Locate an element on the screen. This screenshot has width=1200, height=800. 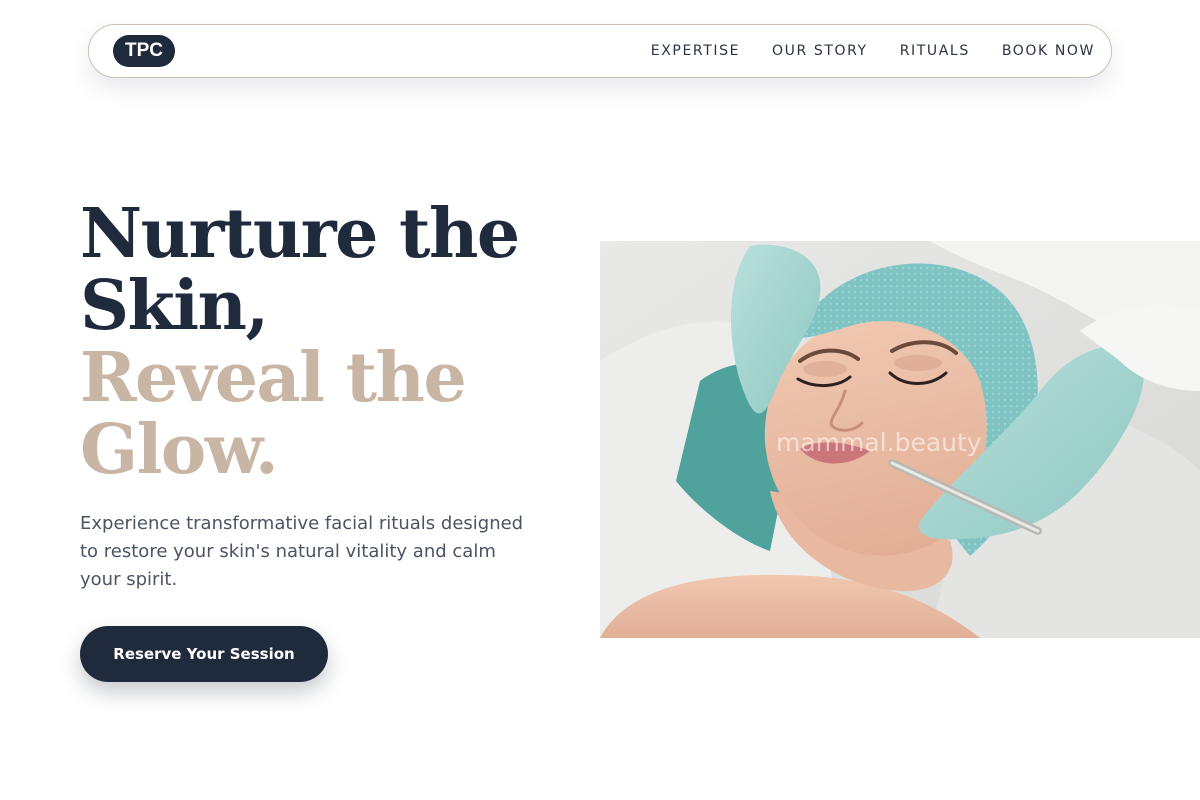
hero-title-line: Skin, is located at coordinates (174, 306).